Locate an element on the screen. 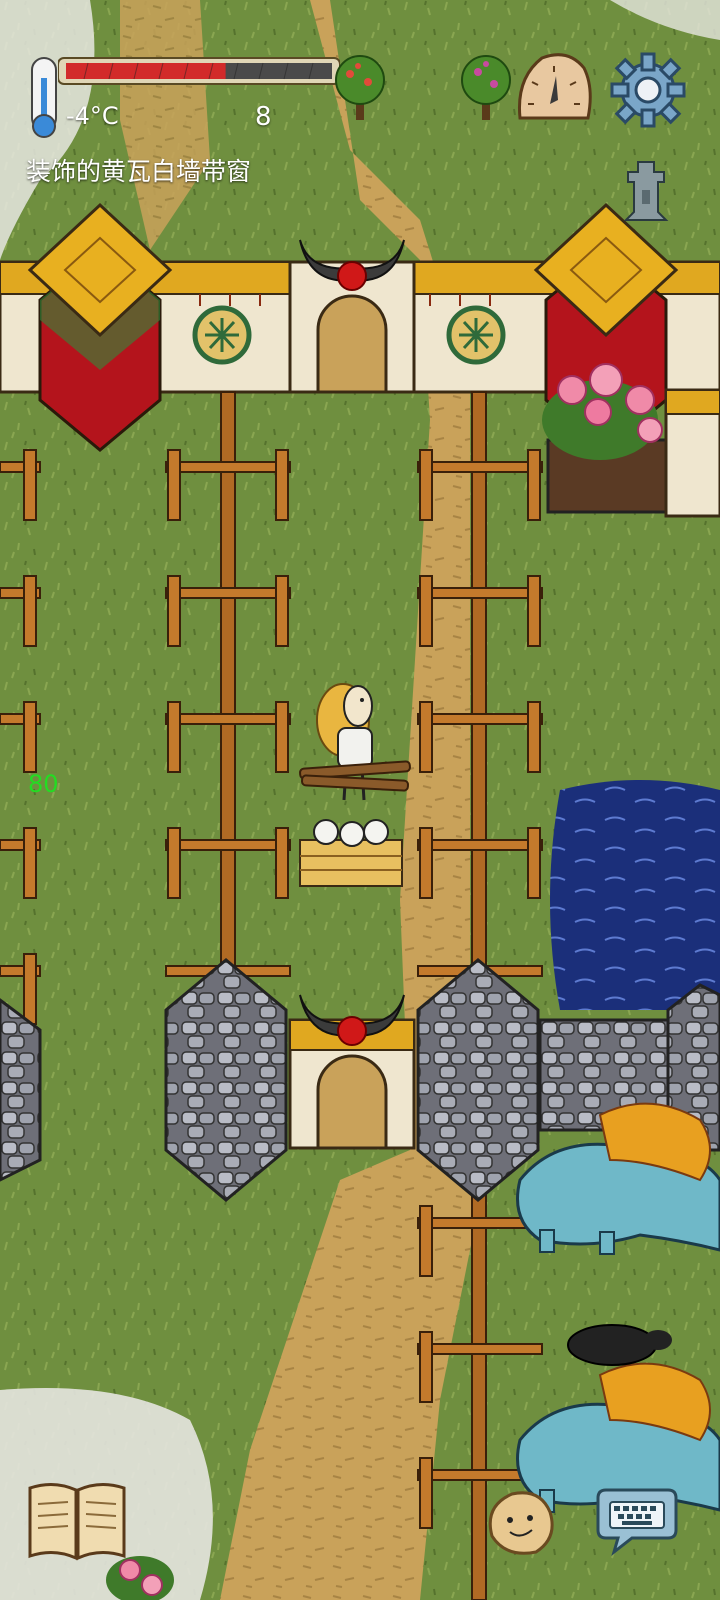 Image resolution: width=720 pixels, height=1600 pixels. potato-face-icon is located at coordinates (520, 1522).